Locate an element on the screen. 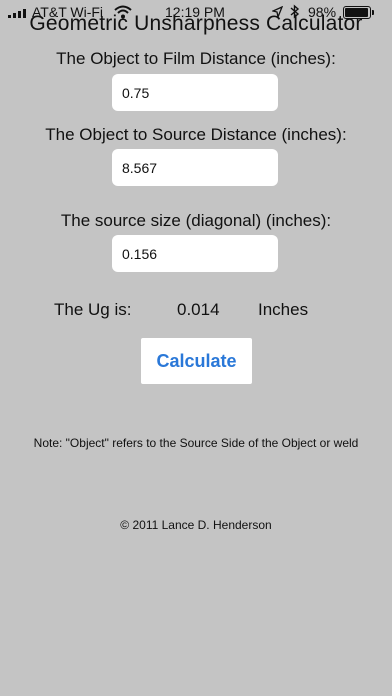  source-size-label: The source size (diagonal) (inches): is located at coordinates (196, 220).